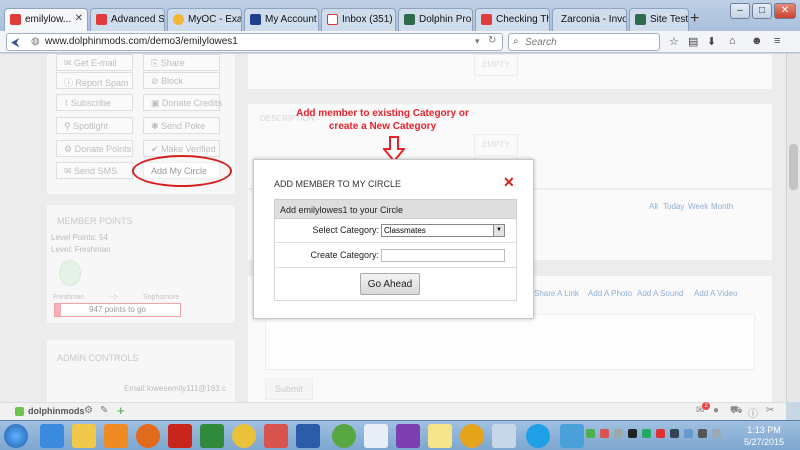  What do you see at coordinates (141, 41) in the screenshot?
I see `url-text: www.dolphinmods.com/demo3/emilylowes1` at bounding box center [141, 41].